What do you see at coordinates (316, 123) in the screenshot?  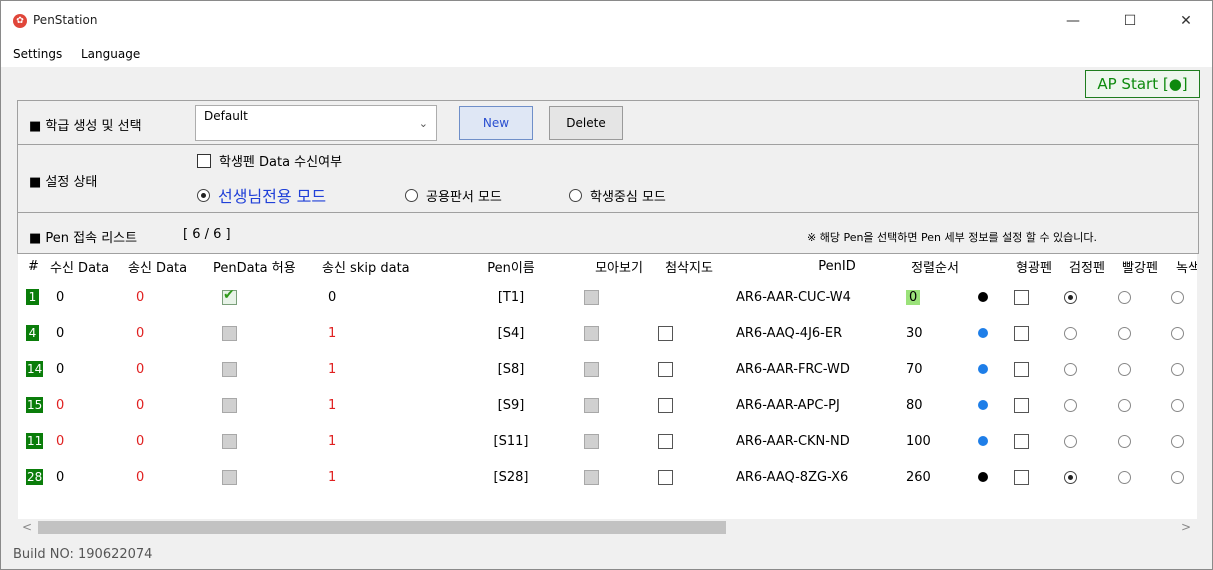 I see `class-combo: Default ⌄` at bounding box center [316, 123].